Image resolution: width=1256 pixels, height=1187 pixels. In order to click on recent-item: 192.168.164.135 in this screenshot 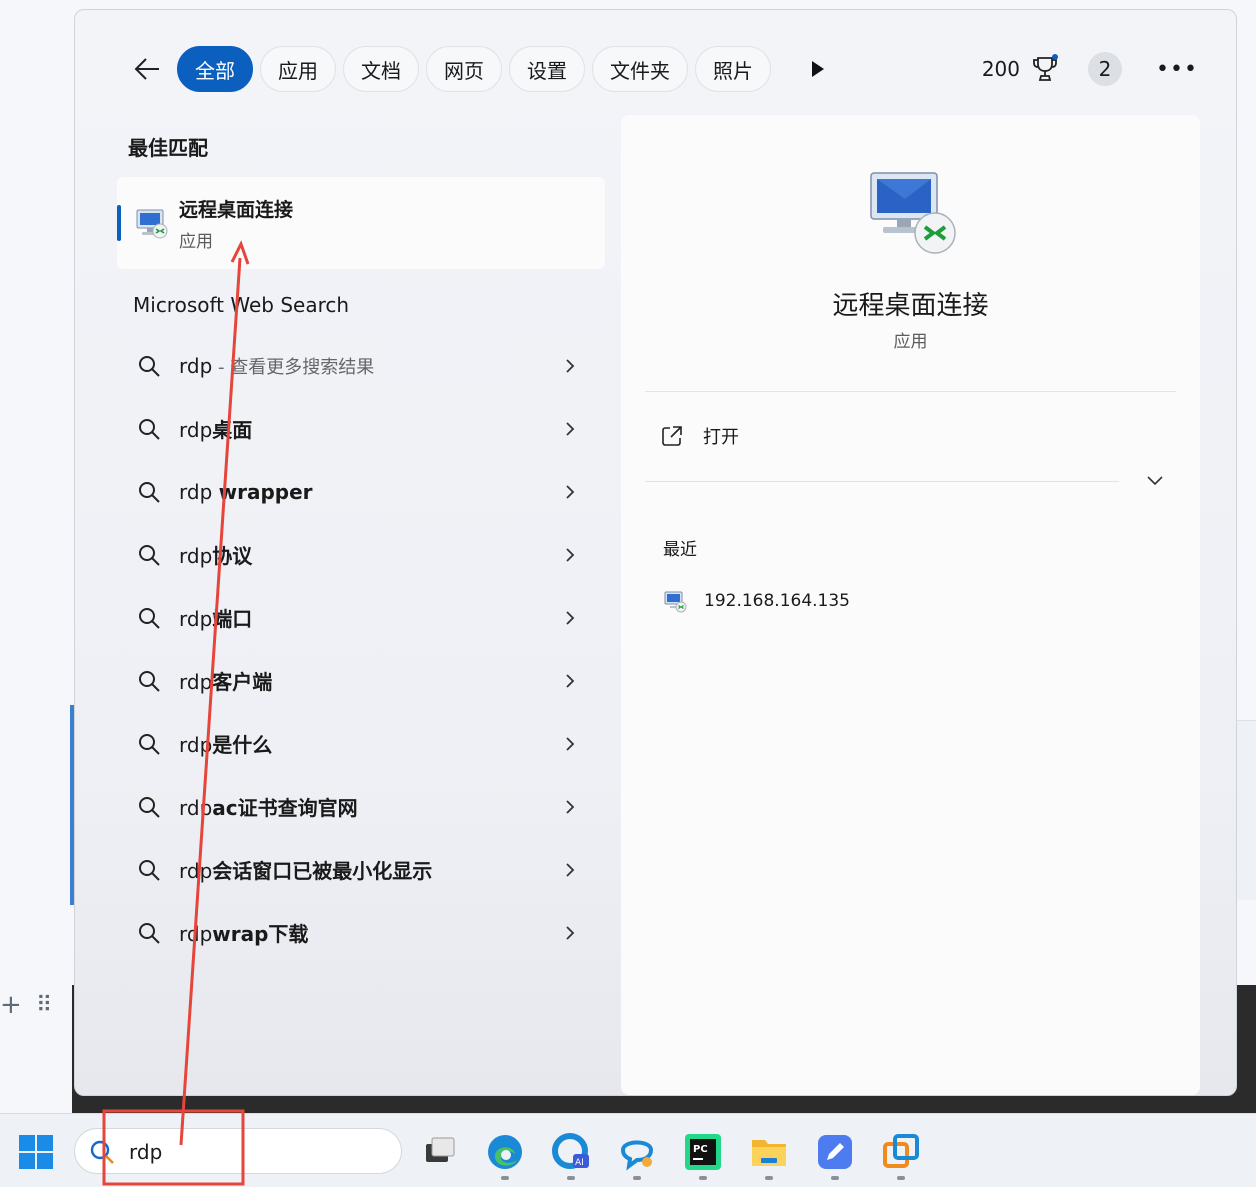, I will do `click(756, 601)`.